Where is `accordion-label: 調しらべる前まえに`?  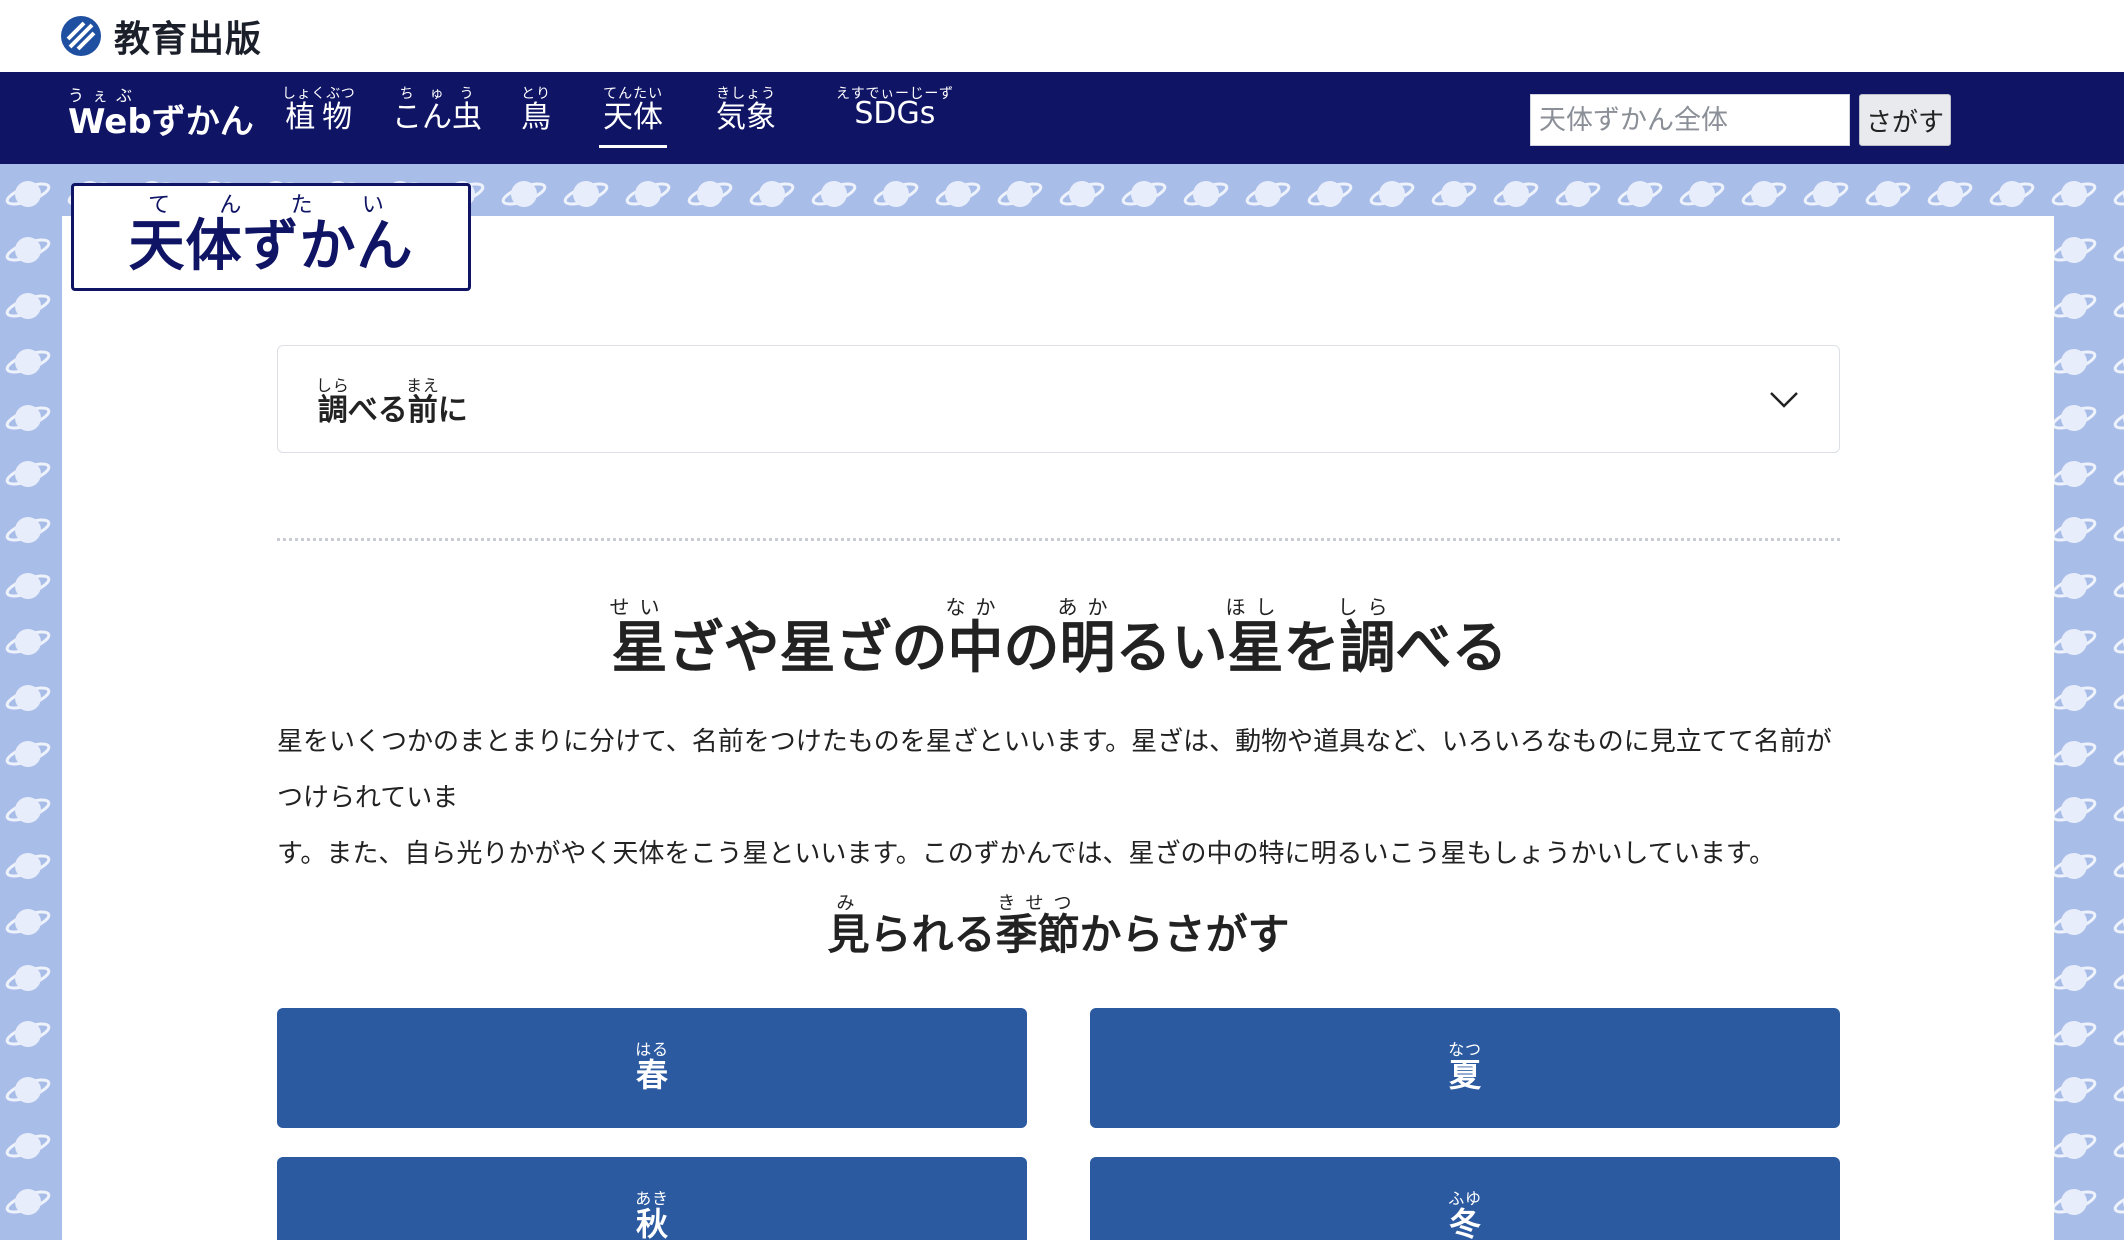 accordion-label: 調しらべる前まえに is located at coordinates (392, 402).